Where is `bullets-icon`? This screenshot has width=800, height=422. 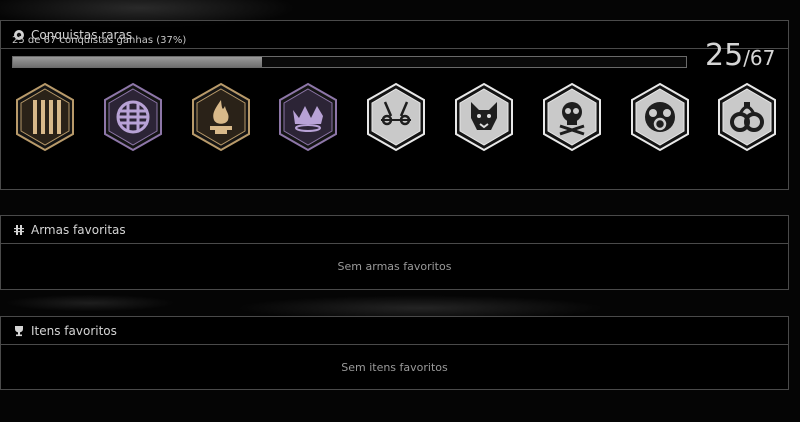
bullets-icon is located at coordinates (19, 230).